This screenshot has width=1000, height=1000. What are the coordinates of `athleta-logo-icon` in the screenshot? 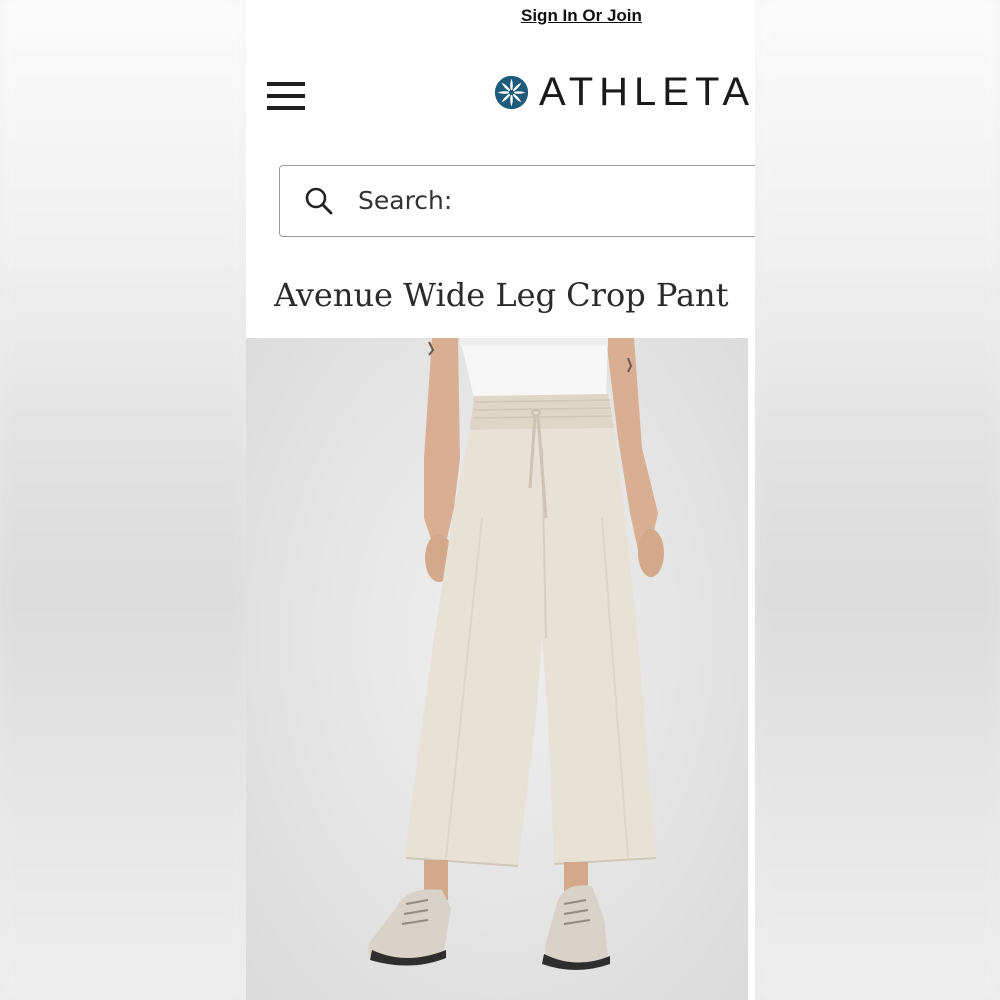 It's located at (511, 92).